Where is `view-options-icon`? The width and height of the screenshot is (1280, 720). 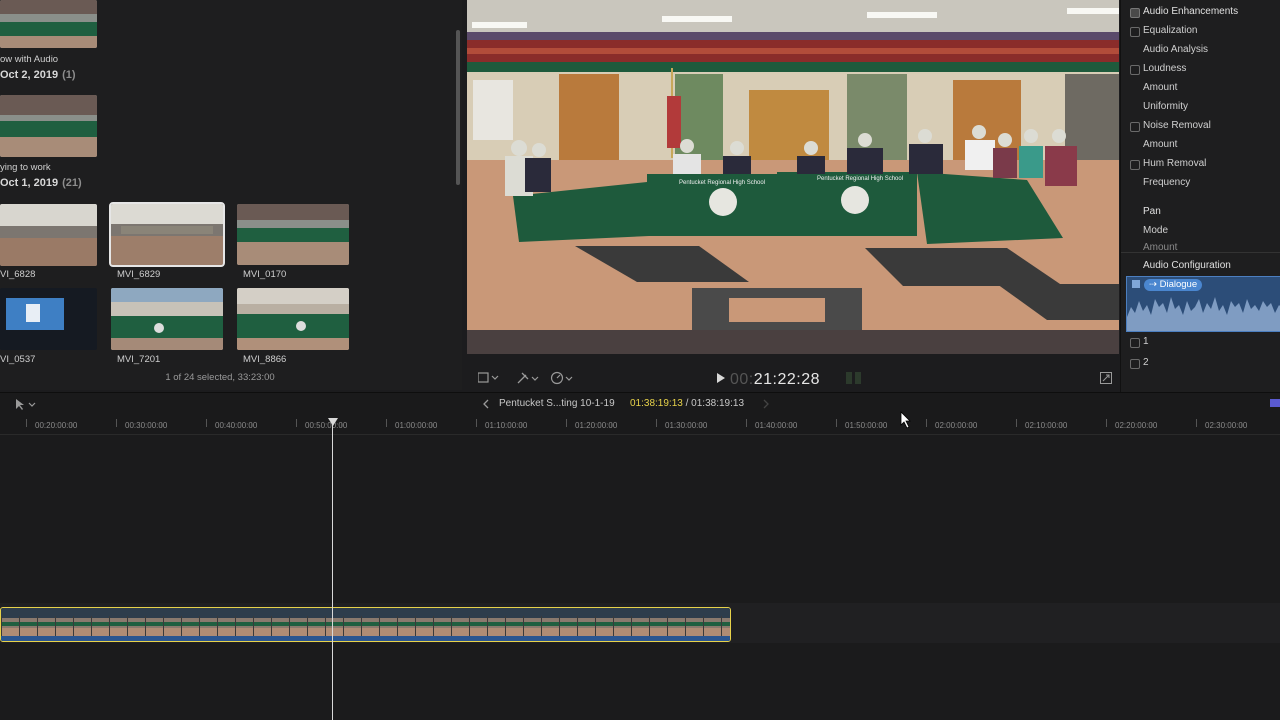
view-options-icon is located at coordinates (489, 378).